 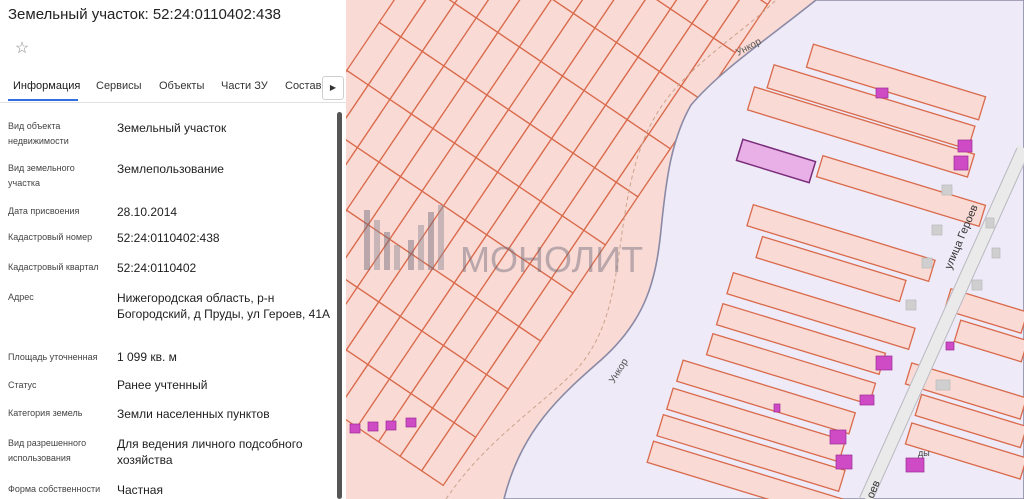 I want to click on property-label: Кадастровый квартал, so click(x=53, y=267).